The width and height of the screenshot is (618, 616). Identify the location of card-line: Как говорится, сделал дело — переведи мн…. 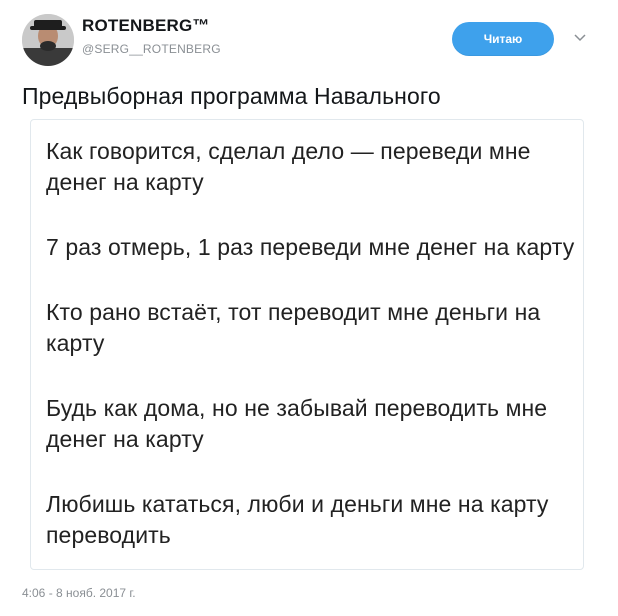
(288, 166).